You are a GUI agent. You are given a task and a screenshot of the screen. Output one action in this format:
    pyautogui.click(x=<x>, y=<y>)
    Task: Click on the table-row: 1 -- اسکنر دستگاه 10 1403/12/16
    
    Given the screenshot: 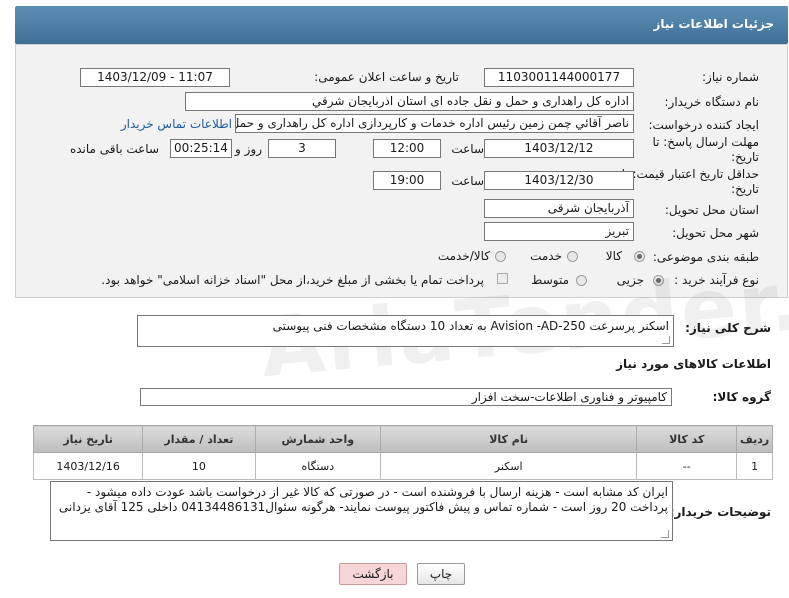 What is the action you would take?
    pyautogui.click(x=402, y=466)
    